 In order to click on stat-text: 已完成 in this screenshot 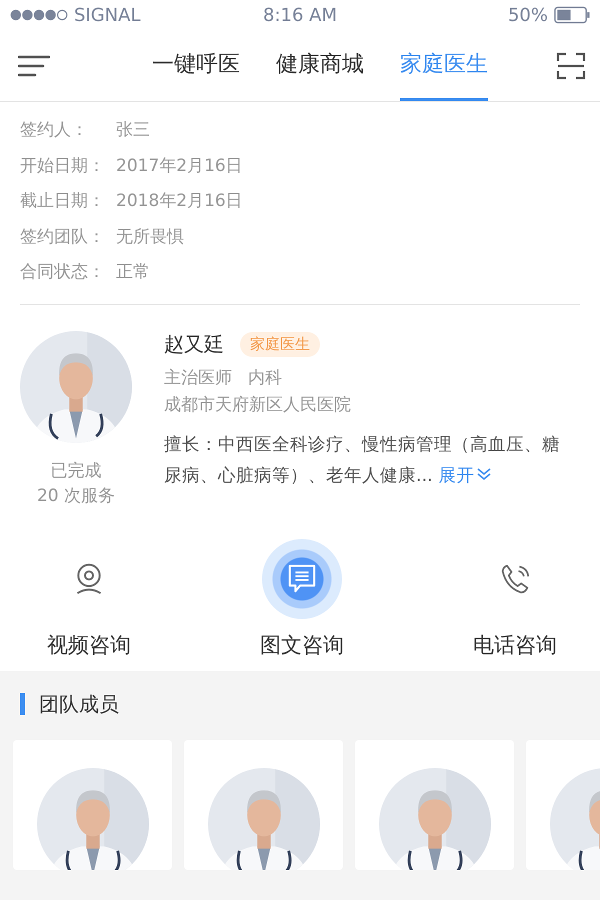, I will do `click(76, 471)`.